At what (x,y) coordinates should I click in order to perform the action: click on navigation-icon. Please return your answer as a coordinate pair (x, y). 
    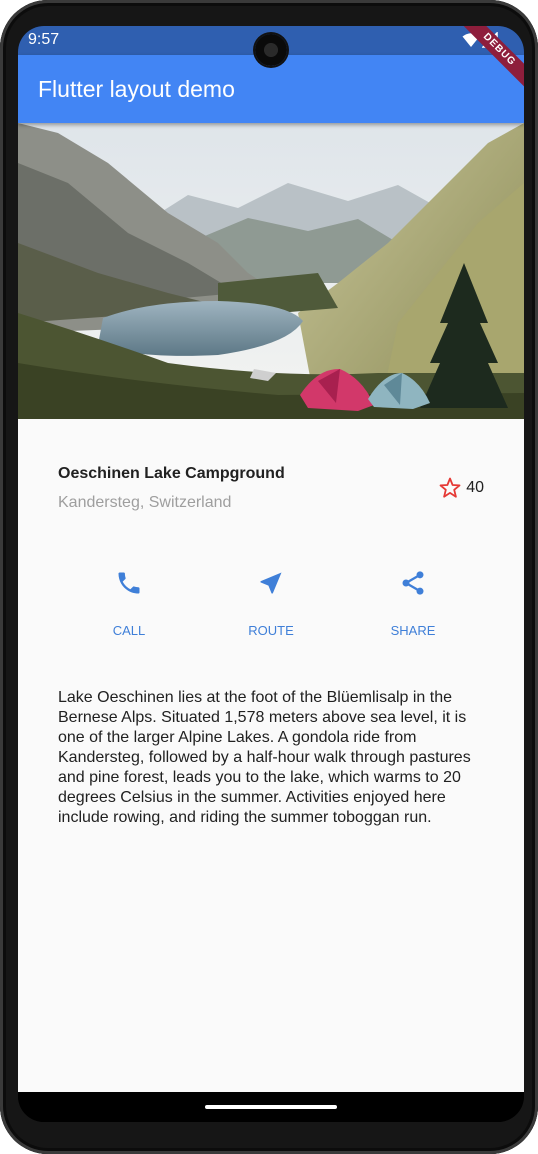
    Looking at the image, I should click on (271, 585).